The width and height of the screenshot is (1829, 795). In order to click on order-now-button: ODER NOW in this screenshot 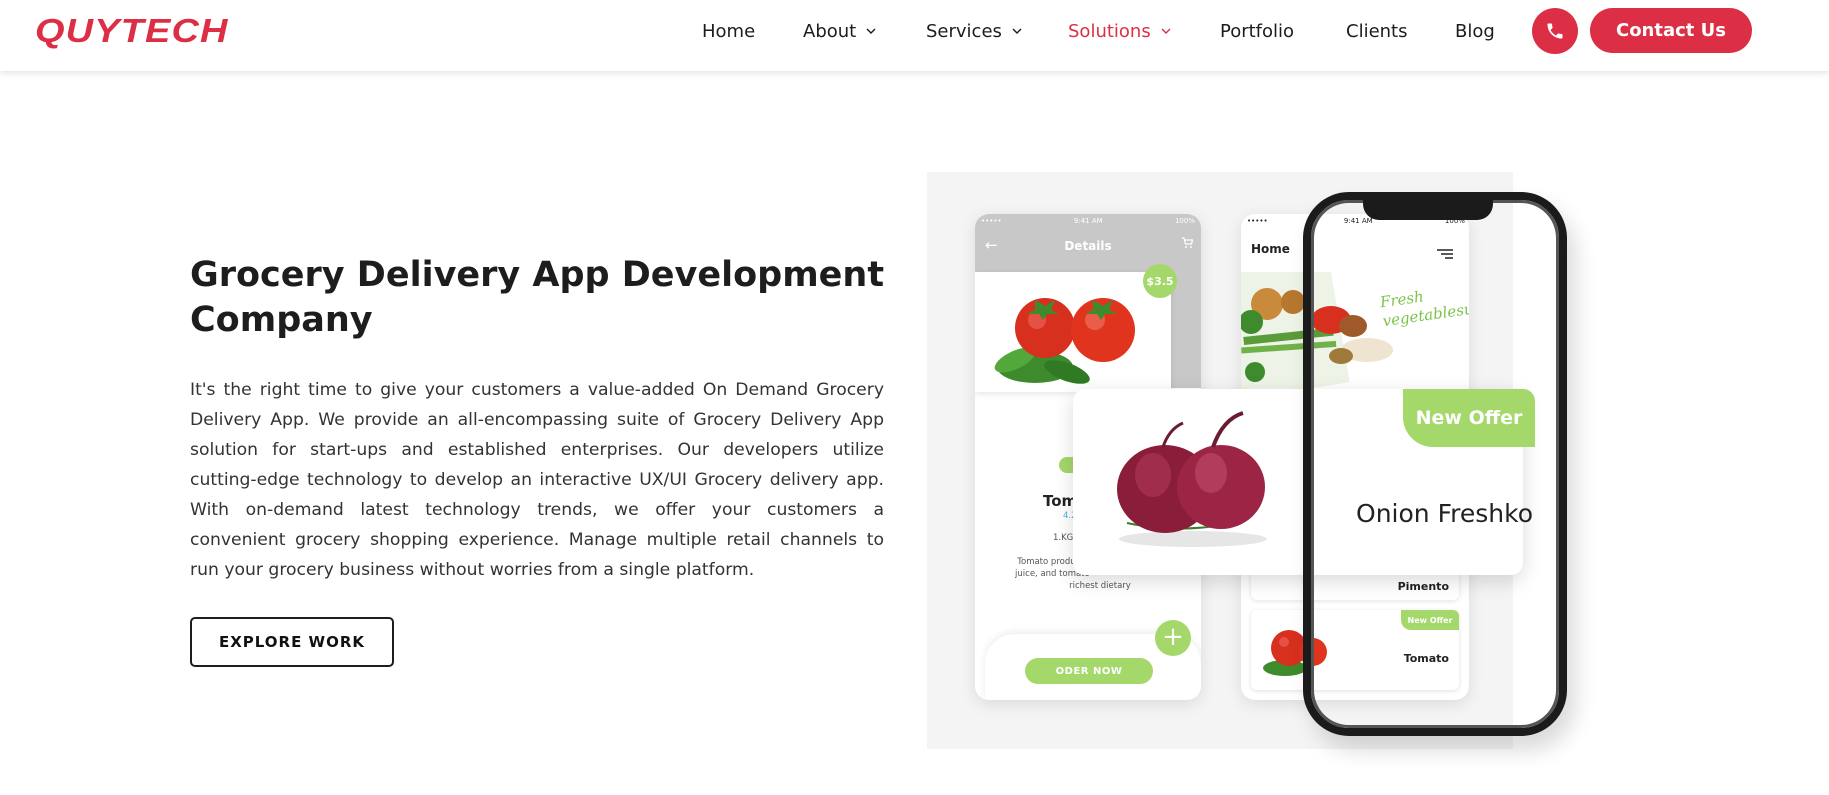, I will do `click(1089, 671)`.